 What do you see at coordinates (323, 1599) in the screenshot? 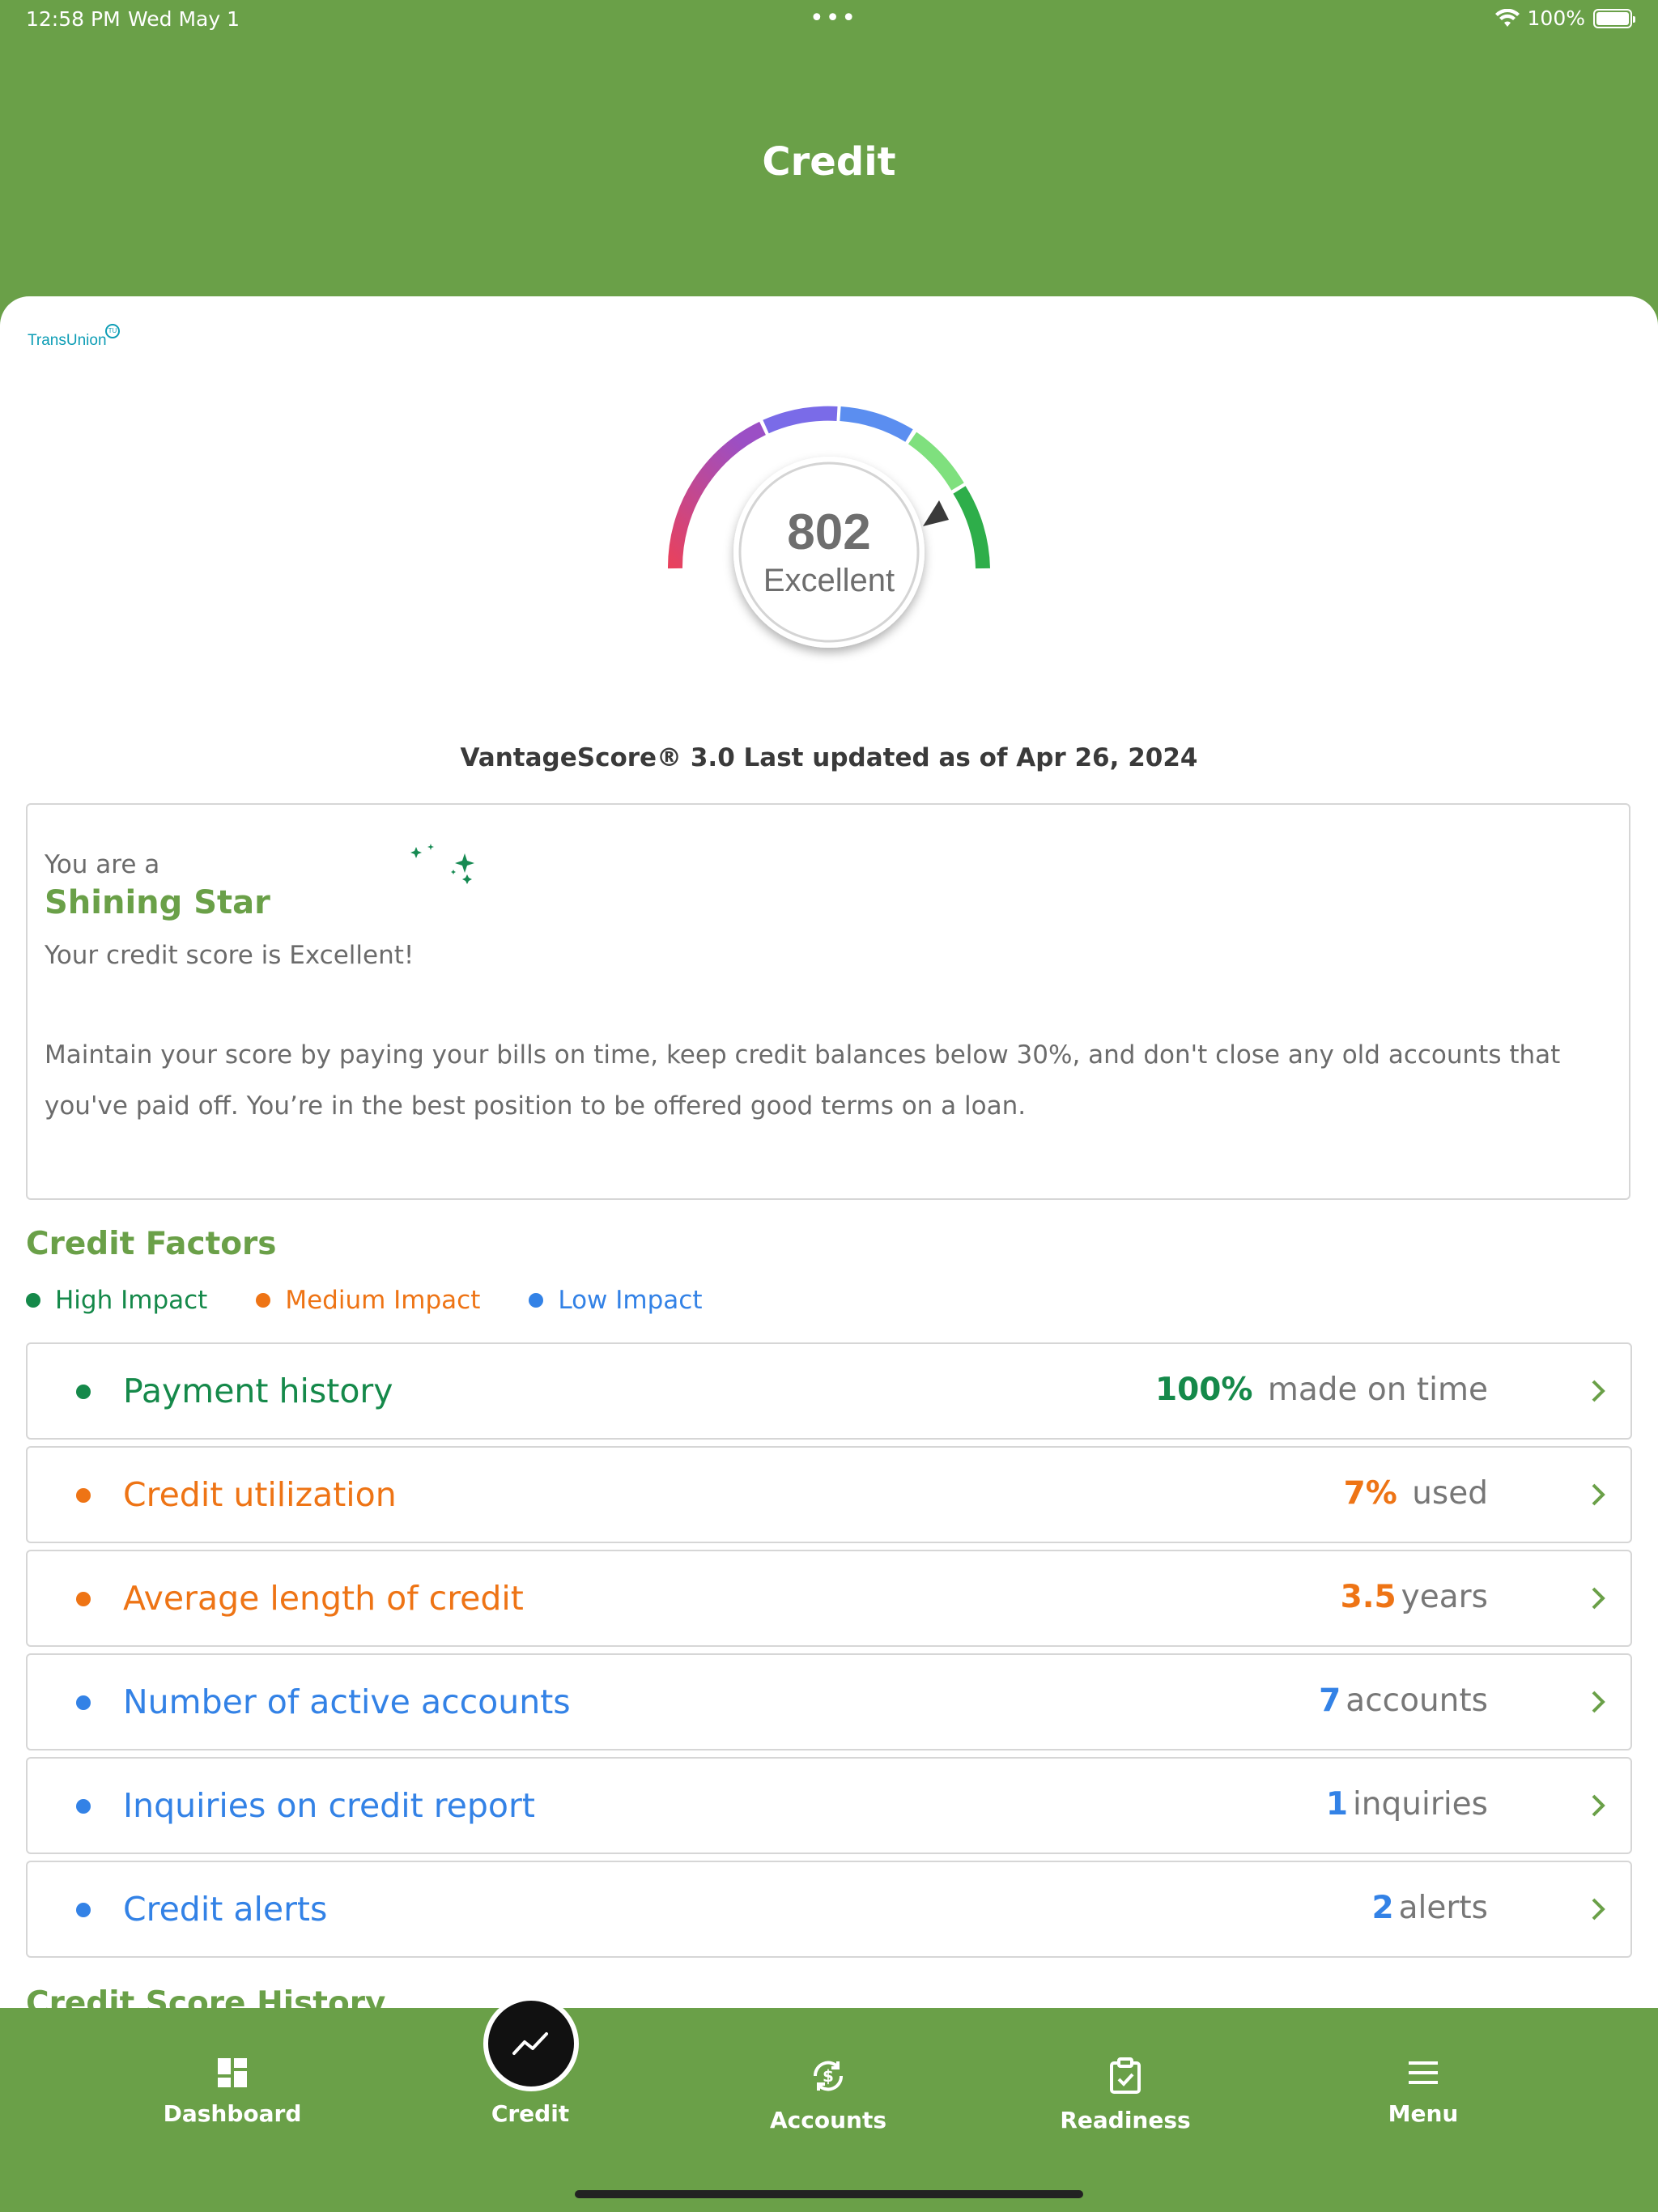
I see `factor-name: Average length of credit` at bounding box center [323, 1599].